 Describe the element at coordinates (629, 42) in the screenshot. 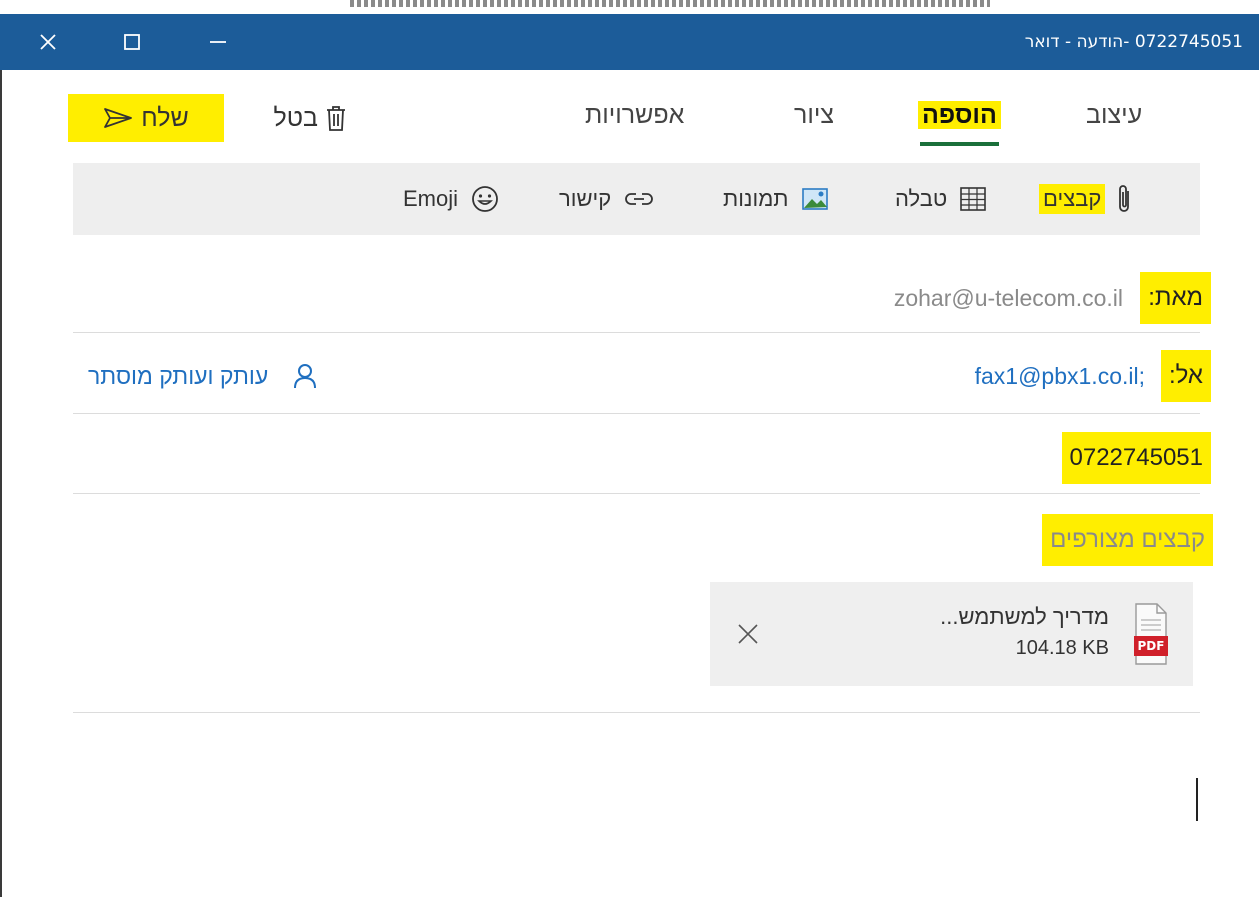

I see `window-titlebar: 0722745051 -הודעה - דואר` at that location.